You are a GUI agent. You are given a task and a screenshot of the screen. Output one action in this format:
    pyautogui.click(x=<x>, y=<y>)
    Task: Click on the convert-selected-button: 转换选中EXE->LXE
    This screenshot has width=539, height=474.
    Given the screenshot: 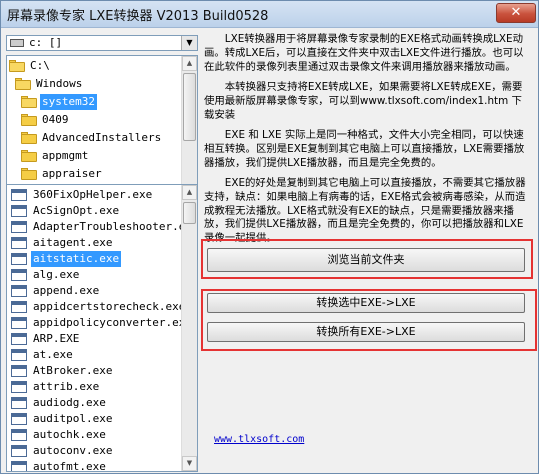 What is the action you would take?
    pyautogui.click(x=366, y=303)
    